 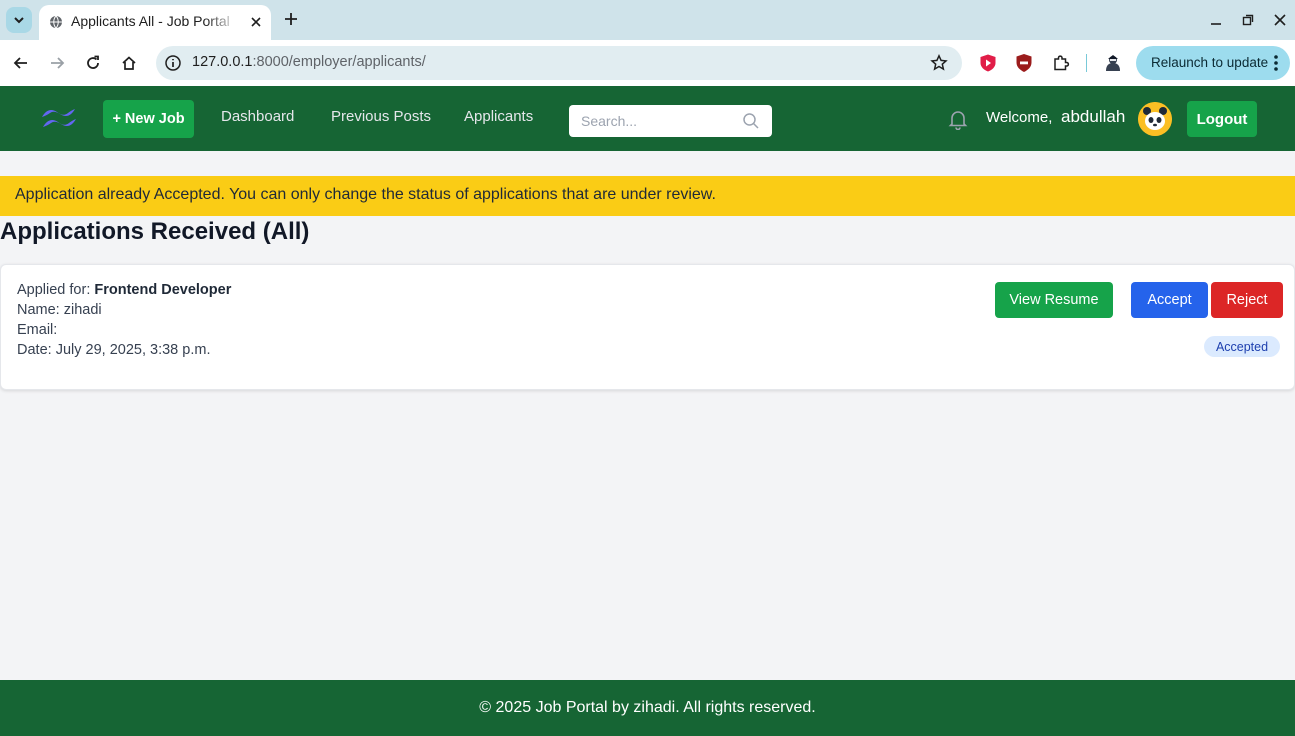 What do you see at coordinates (559, 63) in the screenshot?
I see `address-bar: 127.0.0.1:8000/employer/applicants/` at bounding box center [559, 63].